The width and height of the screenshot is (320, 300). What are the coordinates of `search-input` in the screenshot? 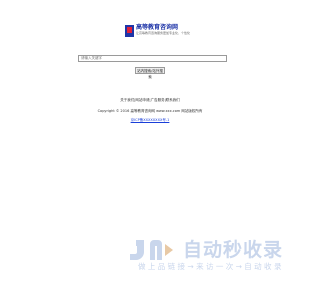 It's located at (152, 58).